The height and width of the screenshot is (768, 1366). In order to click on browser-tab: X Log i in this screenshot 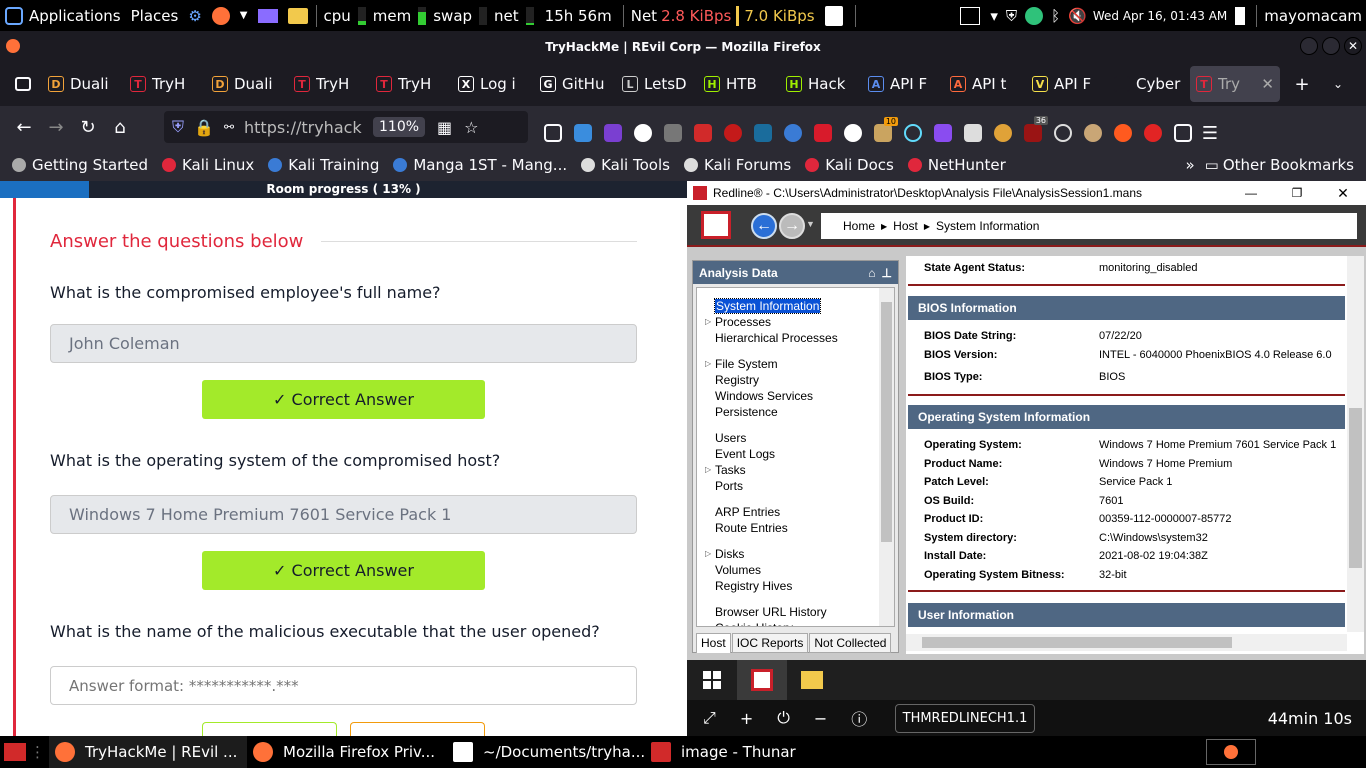, I will do `click(493, 84)`.